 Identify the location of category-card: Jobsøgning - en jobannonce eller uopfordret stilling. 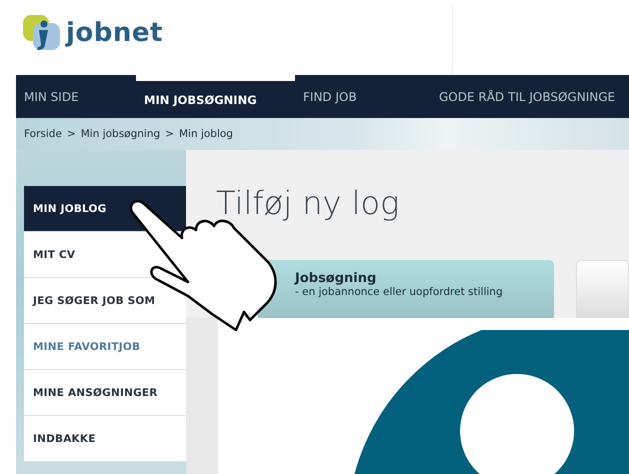
(406, 289).